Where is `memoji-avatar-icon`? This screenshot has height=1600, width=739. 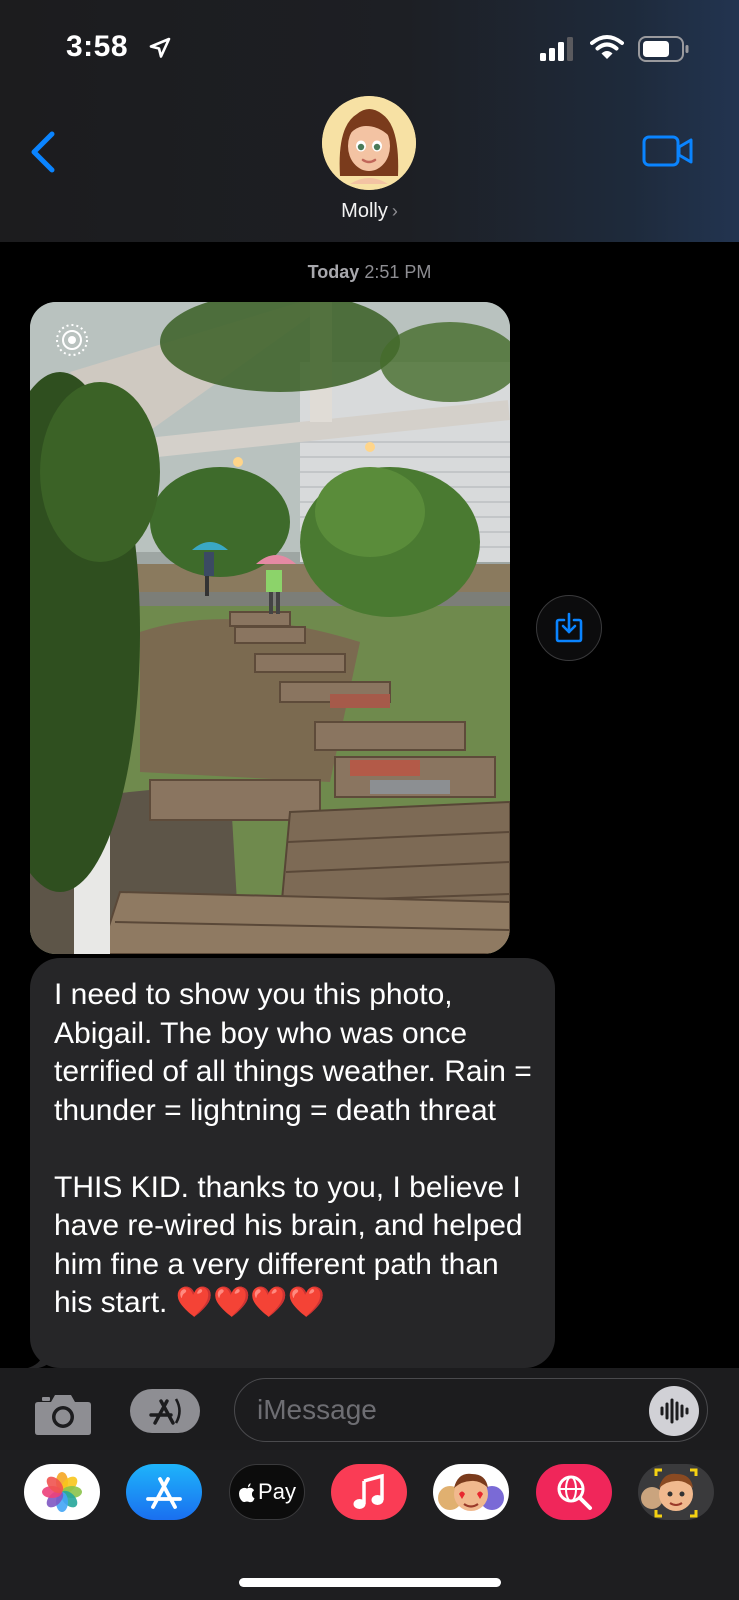 memoji-avatar-icon is located at coordinates (369, 143).